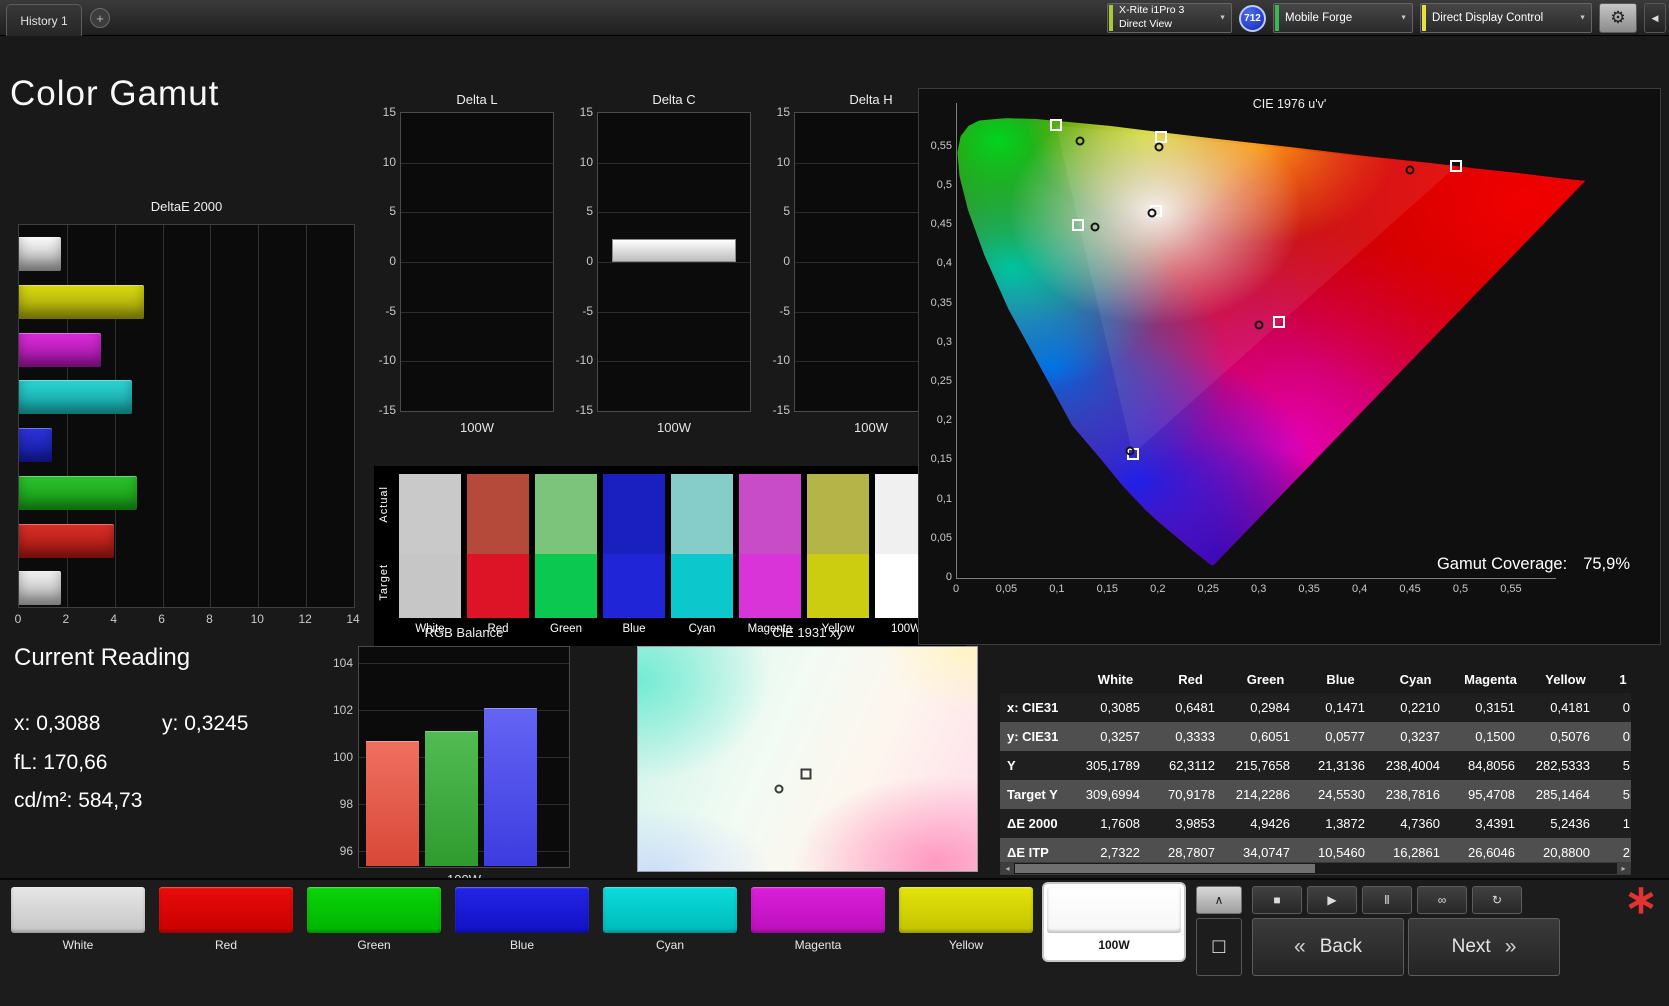  What do you see at coordinates (1165, 868) in the screenshot?
I see `scroll-thumb` at bounding box center [1165, 868].